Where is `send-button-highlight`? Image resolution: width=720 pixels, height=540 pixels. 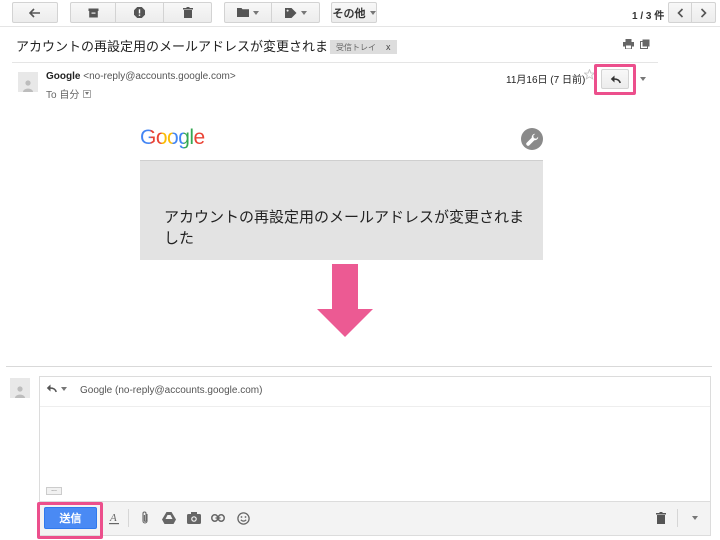
send-button-highlight is located at coordinates (70, 520).